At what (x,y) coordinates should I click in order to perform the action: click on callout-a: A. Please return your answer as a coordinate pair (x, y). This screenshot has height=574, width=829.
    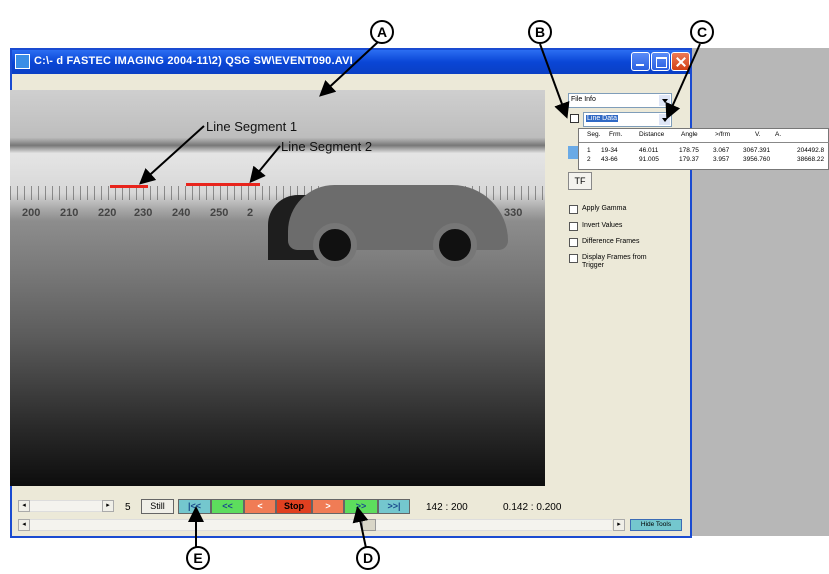
    Looking at the image, I should click on (382, 32).